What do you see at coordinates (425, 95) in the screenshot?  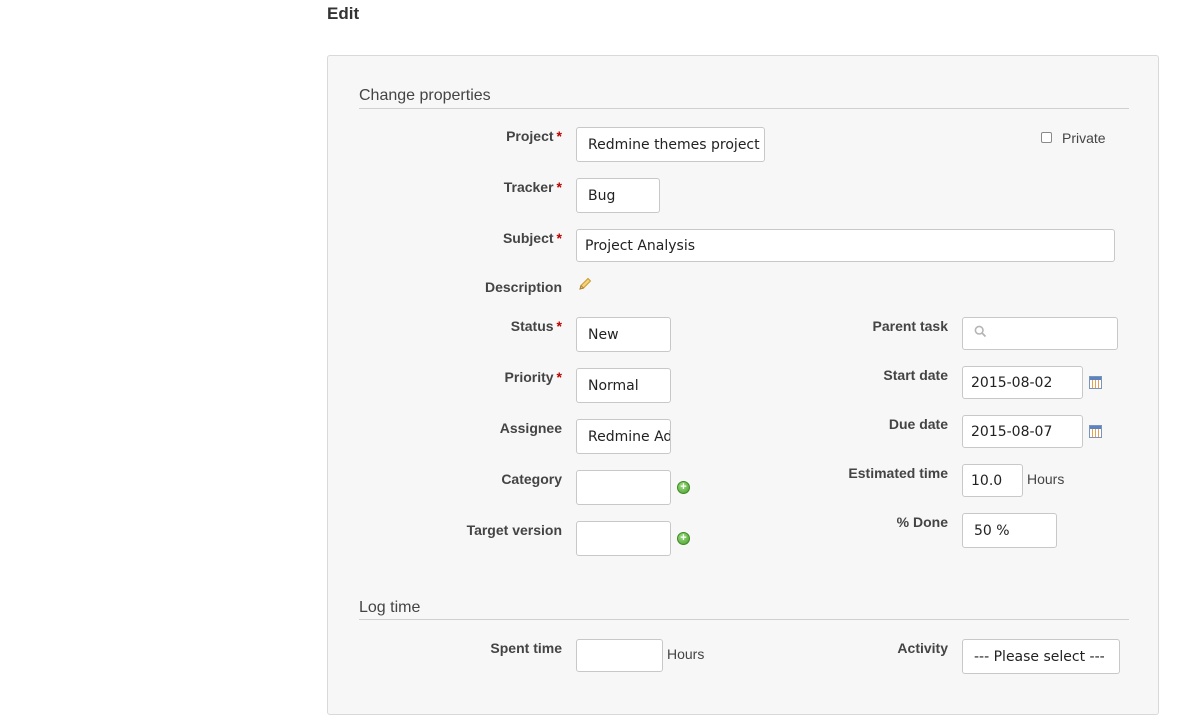 I see `change-properties-legend: Change properties` at bounding box center [425, 95].